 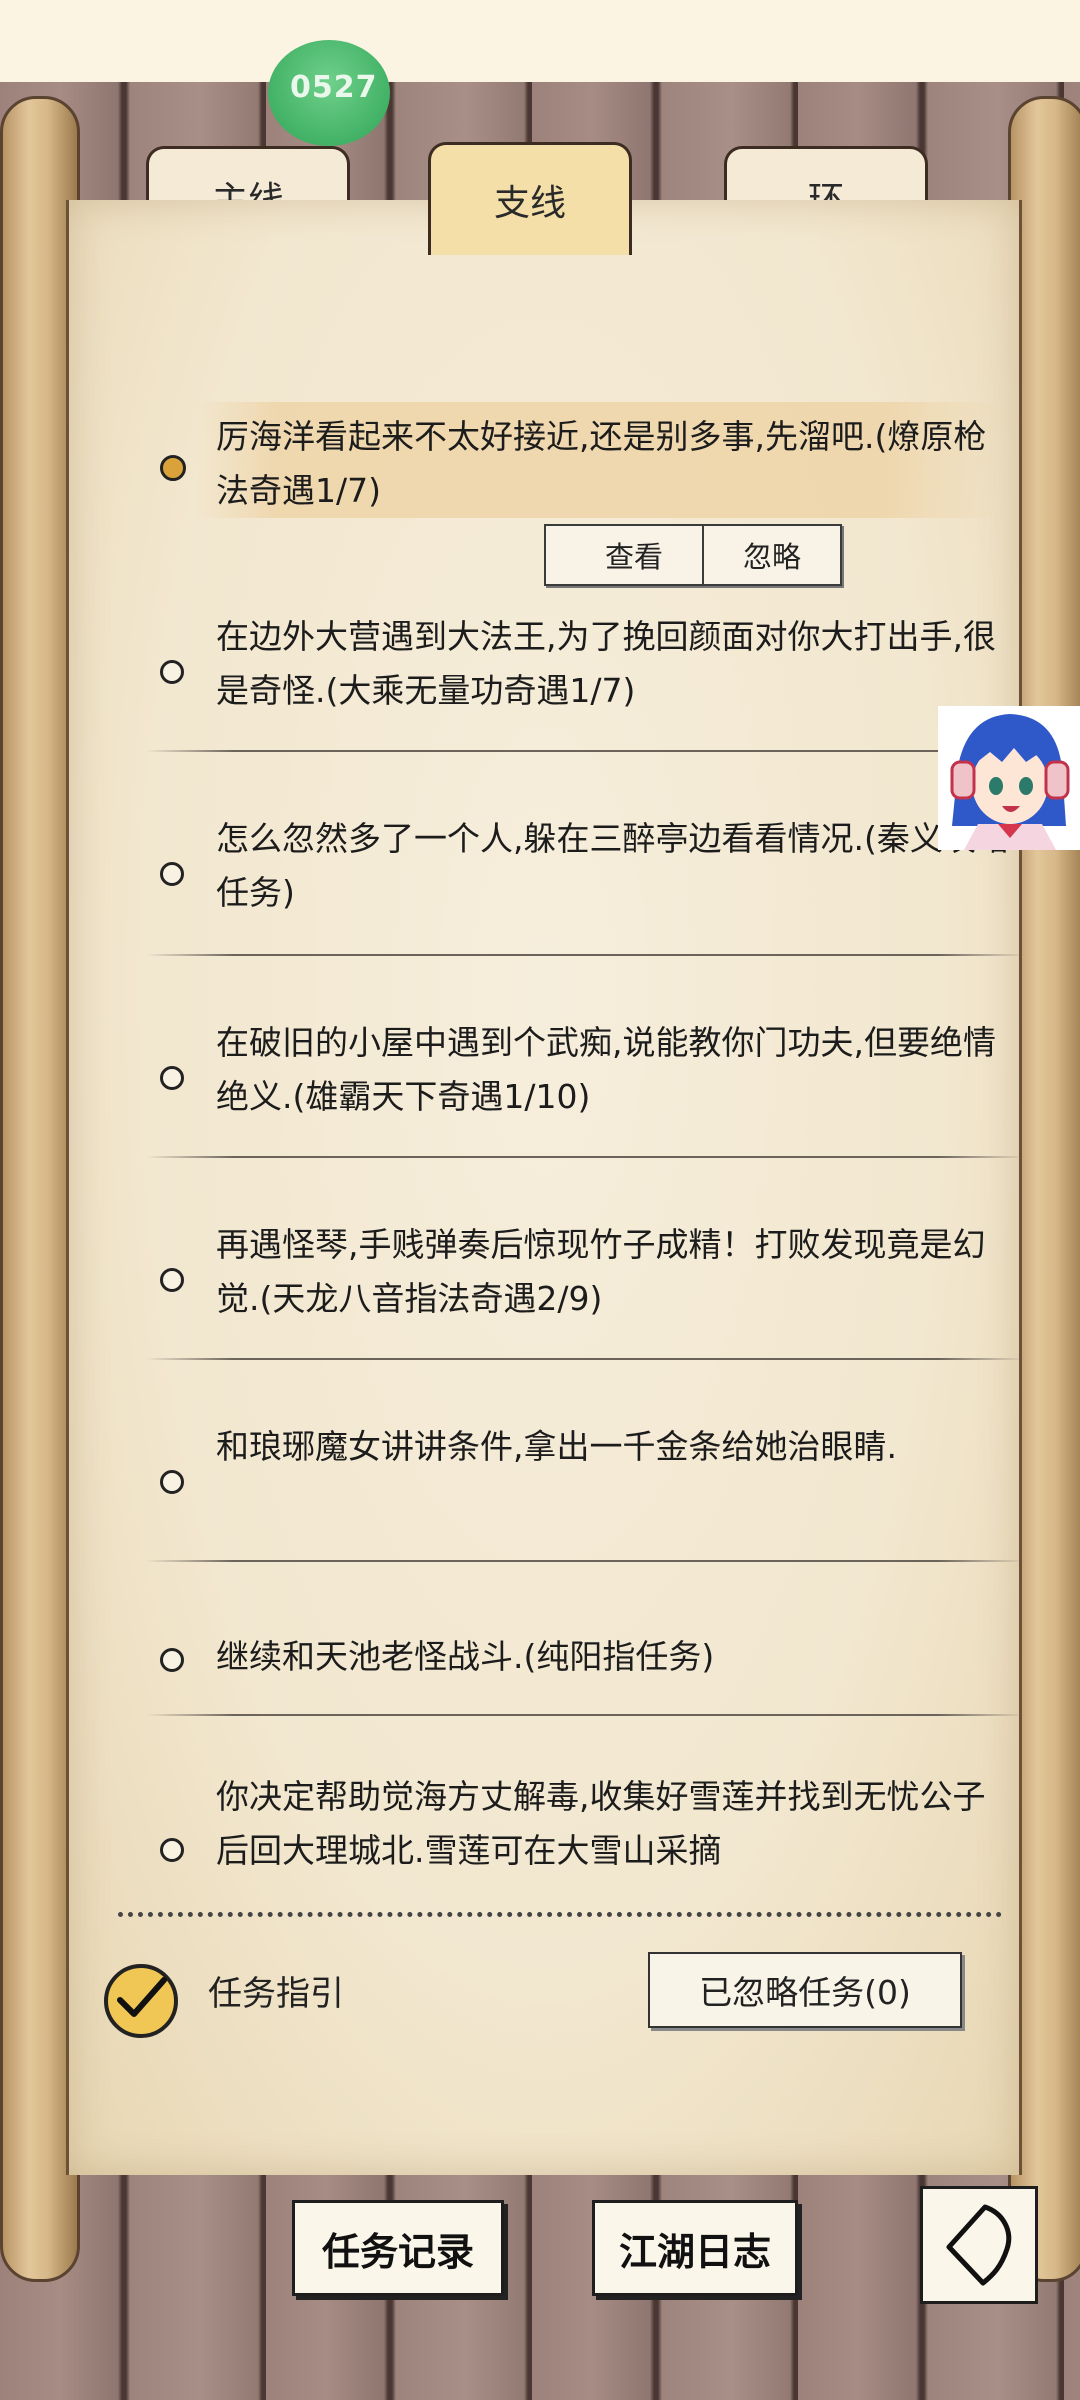 What do you see at coordinates (606, 1069) in the screenshot?
I see `quest-text: 在破旧的小屋中遇到个武痴,说能教你门功夫,但要绝情绝义.(雄霸天下奇遇1/10)` at bounding box center [606, 1069].